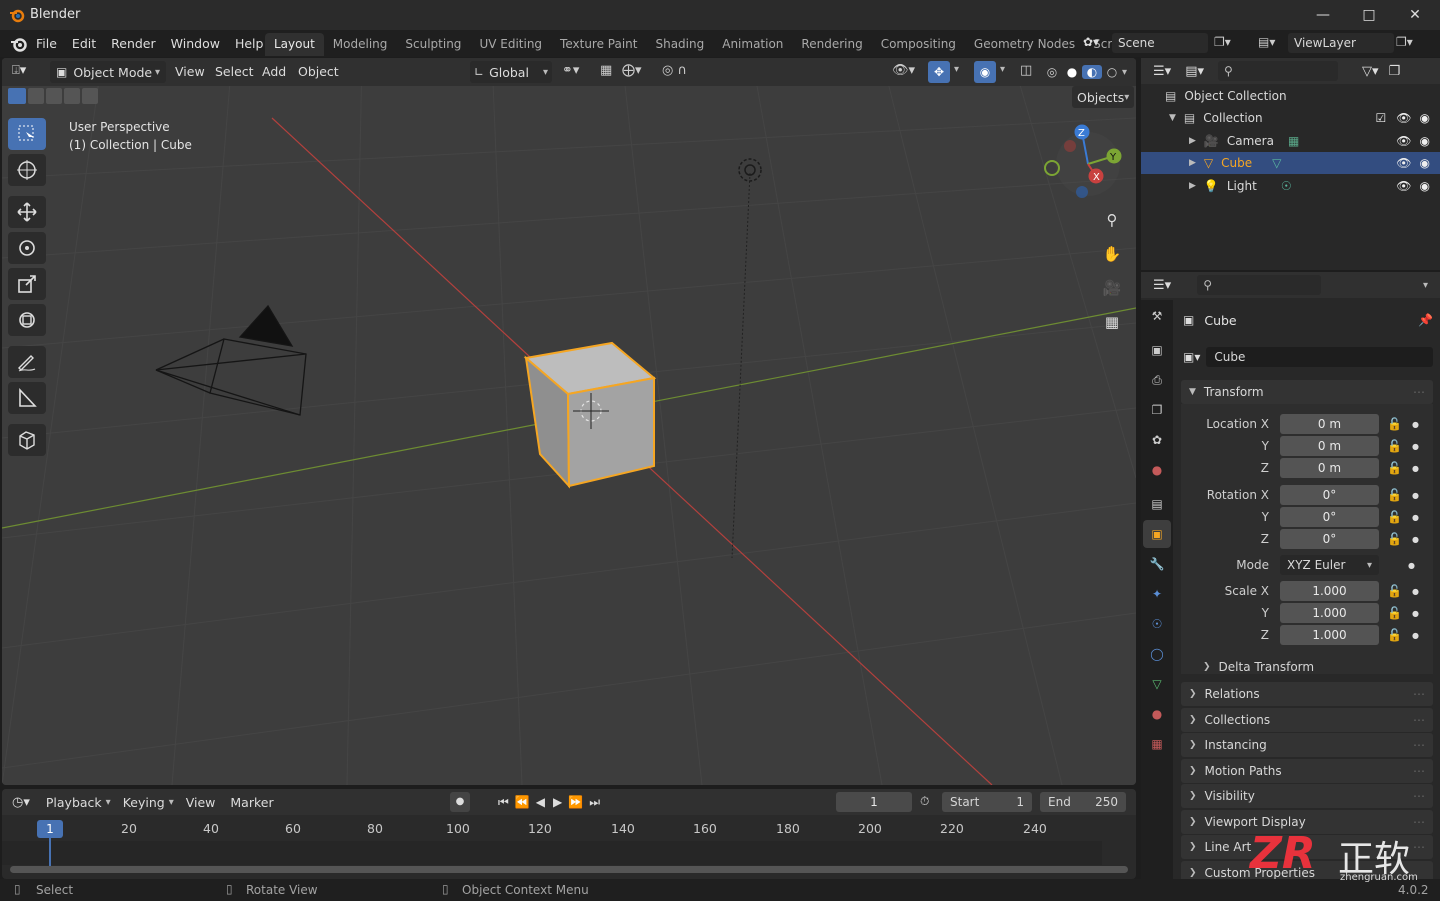  What do you see at coordinates (195, 43) in the screenshot?
I see `menu-window: Window` at bounding box center [195, 43].